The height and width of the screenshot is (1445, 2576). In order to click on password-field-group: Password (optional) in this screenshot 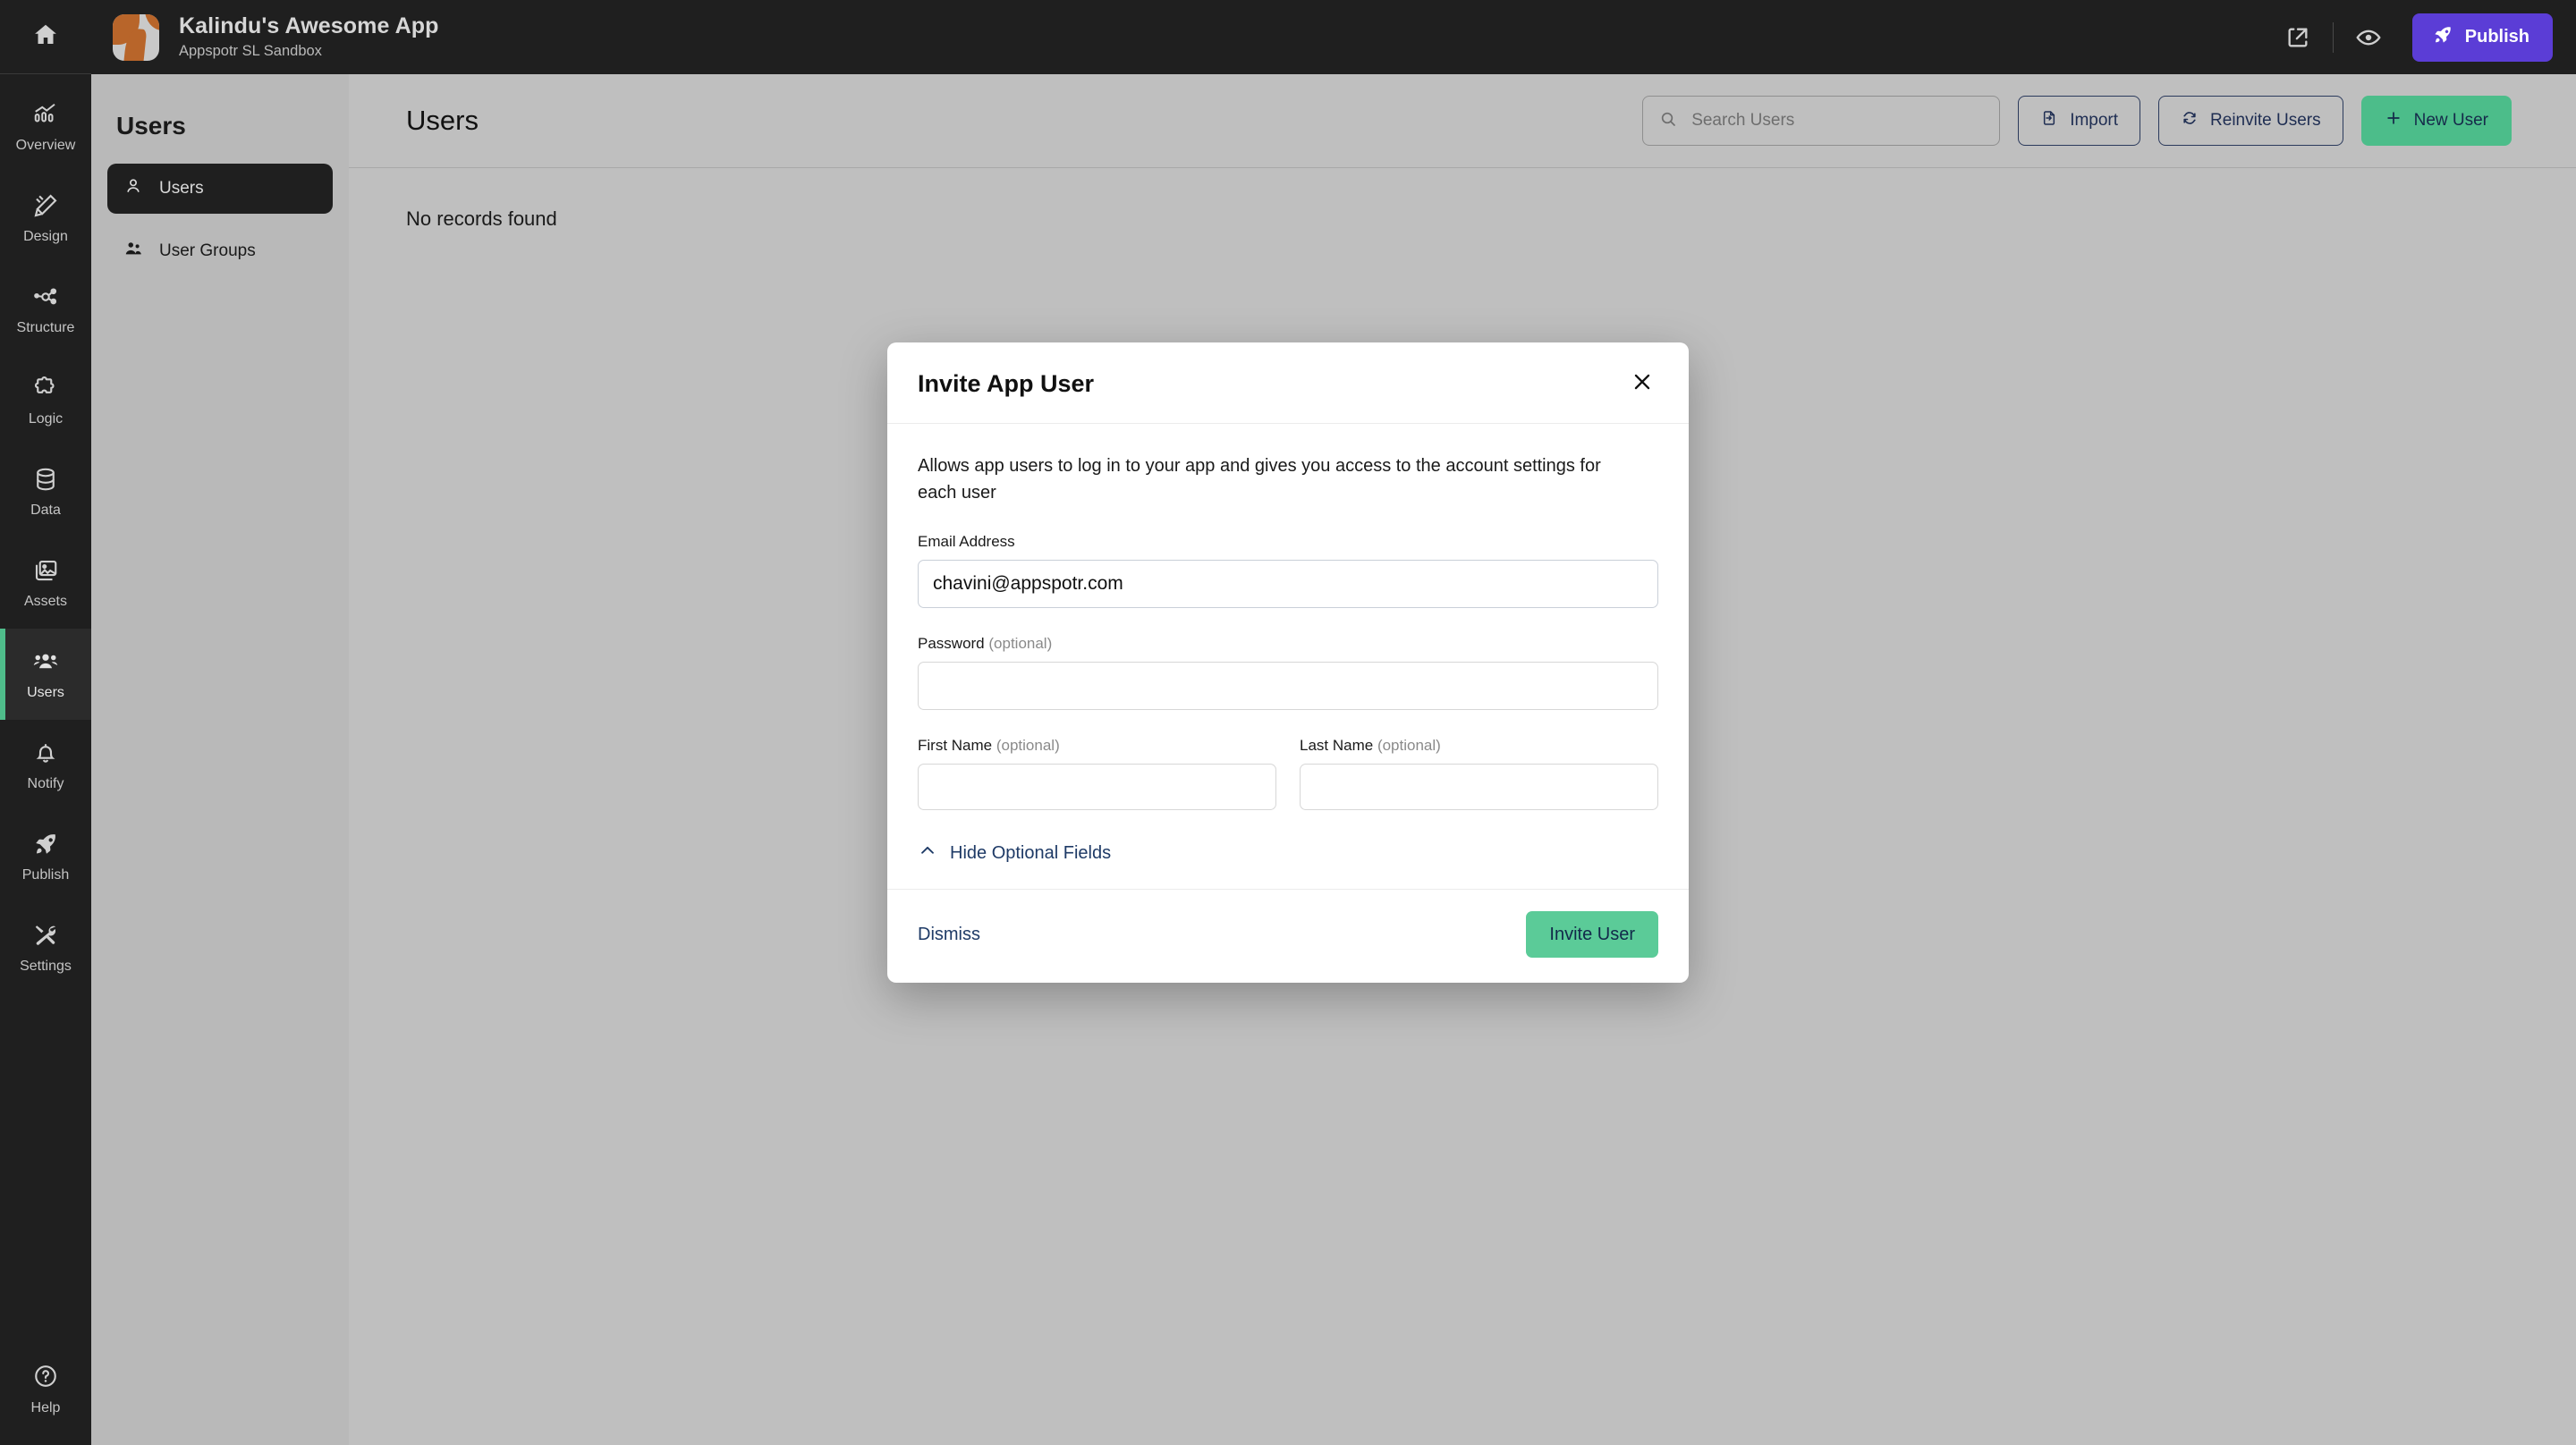, I will do `click(1288, 672)`.